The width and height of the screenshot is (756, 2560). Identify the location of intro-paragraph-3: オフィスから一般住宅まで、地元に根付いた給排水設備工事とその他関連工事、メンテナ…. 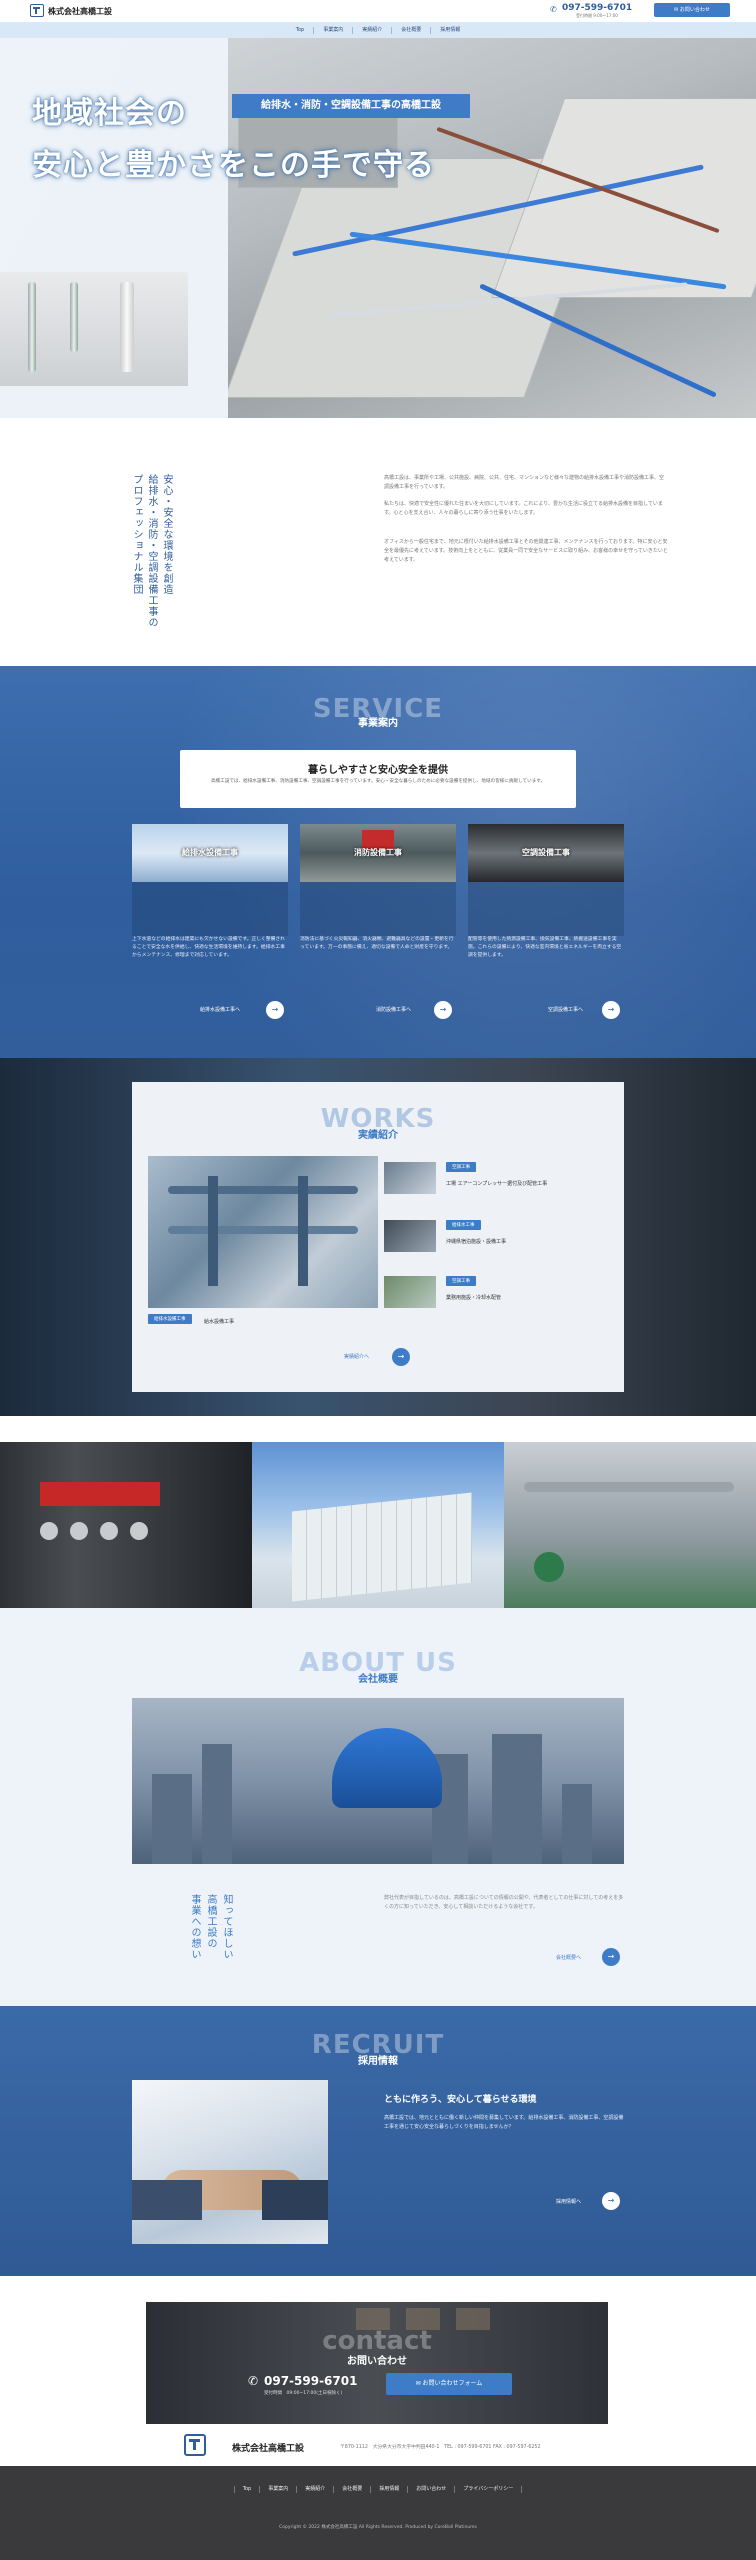
(526, 551).